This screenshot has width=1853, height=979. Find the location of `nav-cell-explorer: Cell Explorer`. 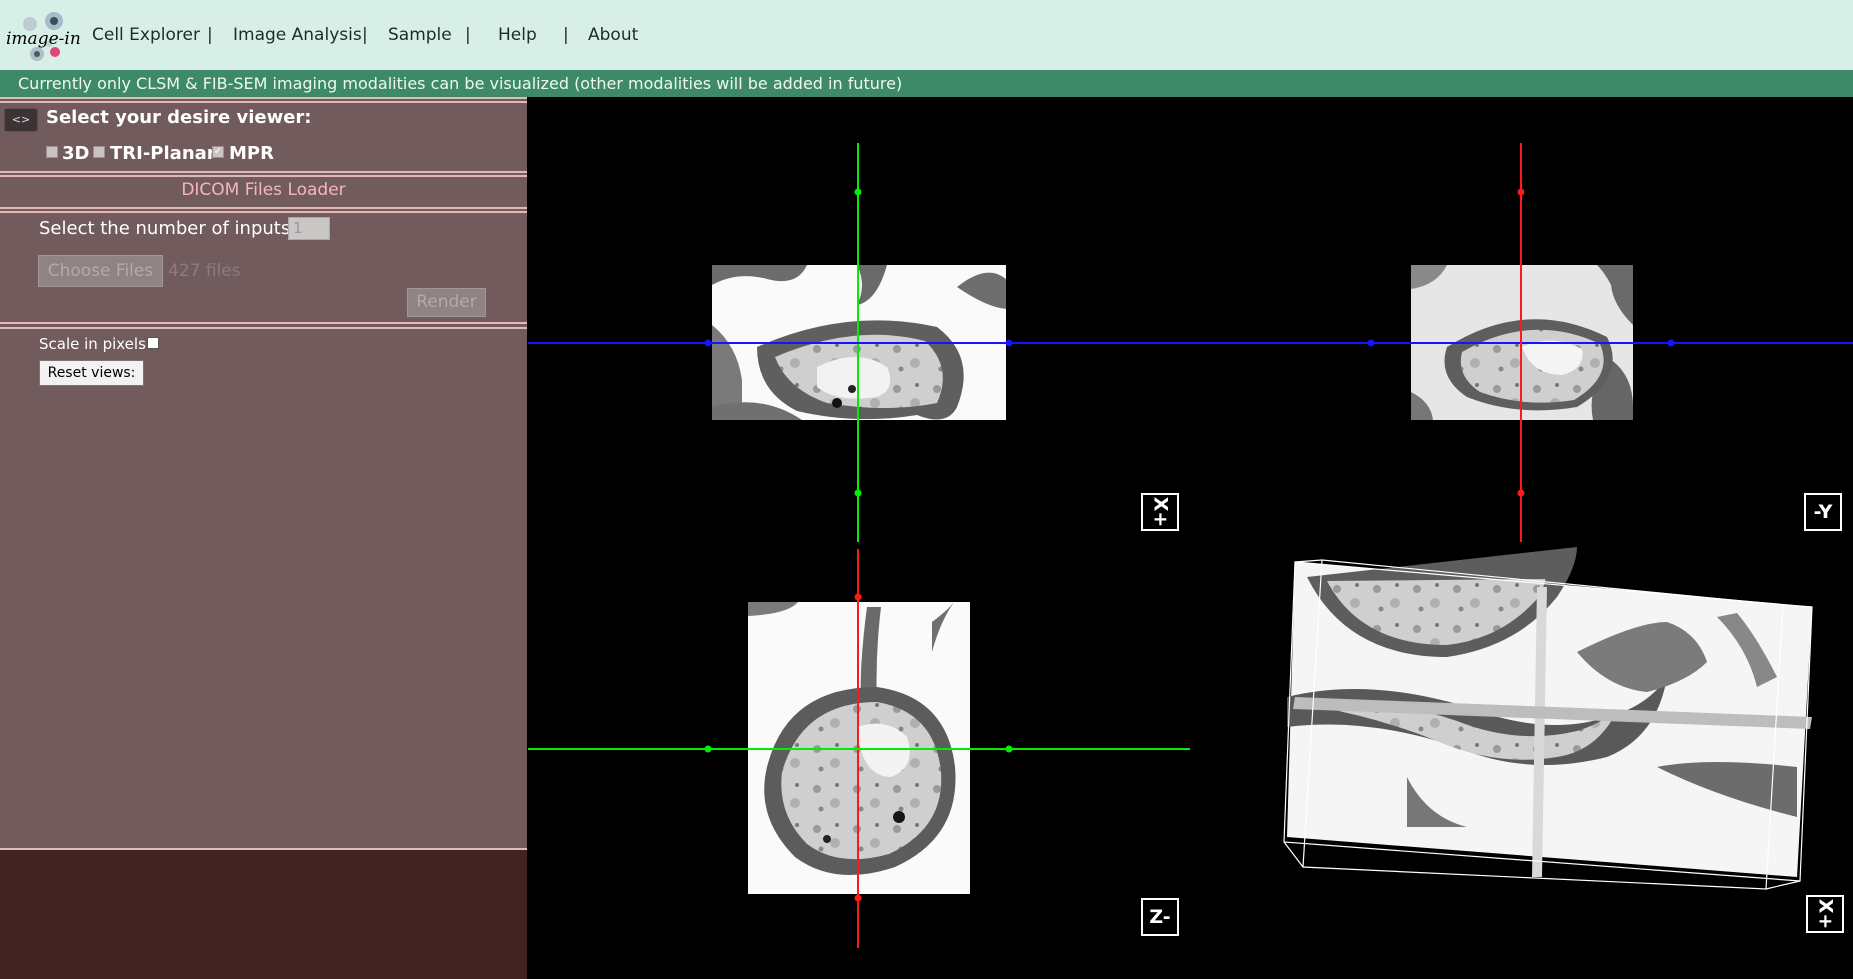

nav-cell-explorer: Cell Explorer is located at coordinates (146, 35).